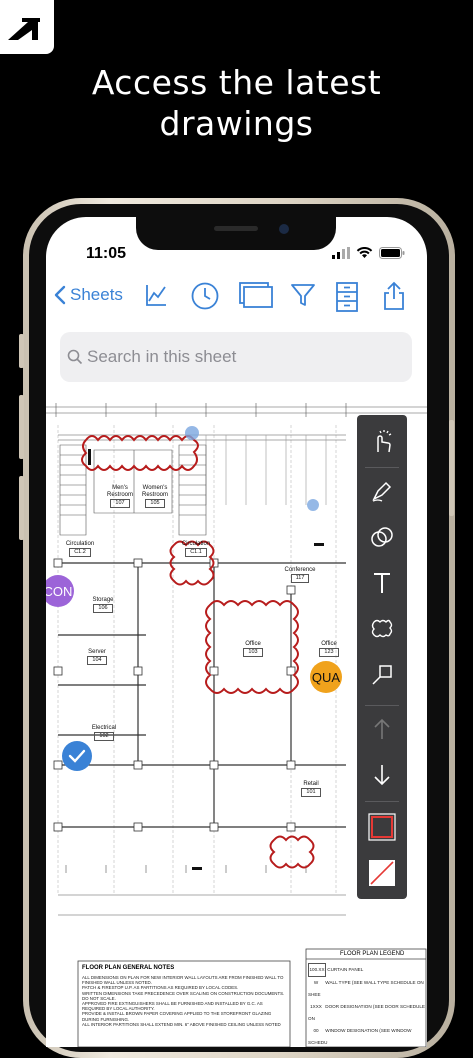 The height and width of the screenshot is (1058, 473). Describe the element at coordinates (303, 295) in the screenshot. I see `filter-icon` at that location.